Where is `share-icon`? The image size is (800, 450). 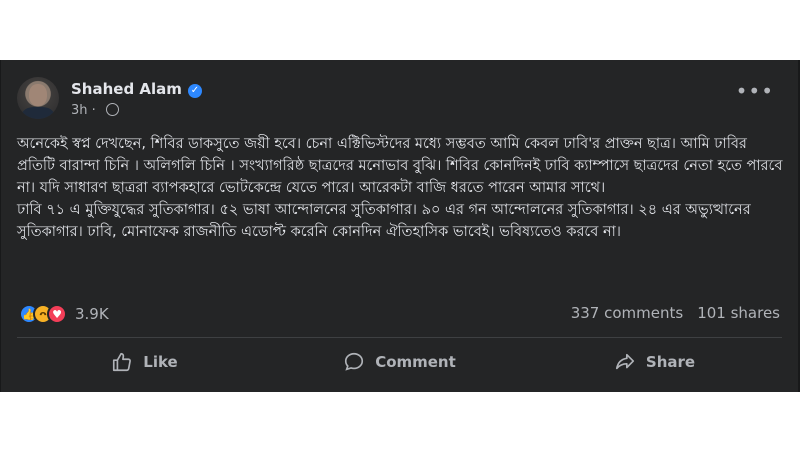
share-icon is located at coordinates (624, 361).